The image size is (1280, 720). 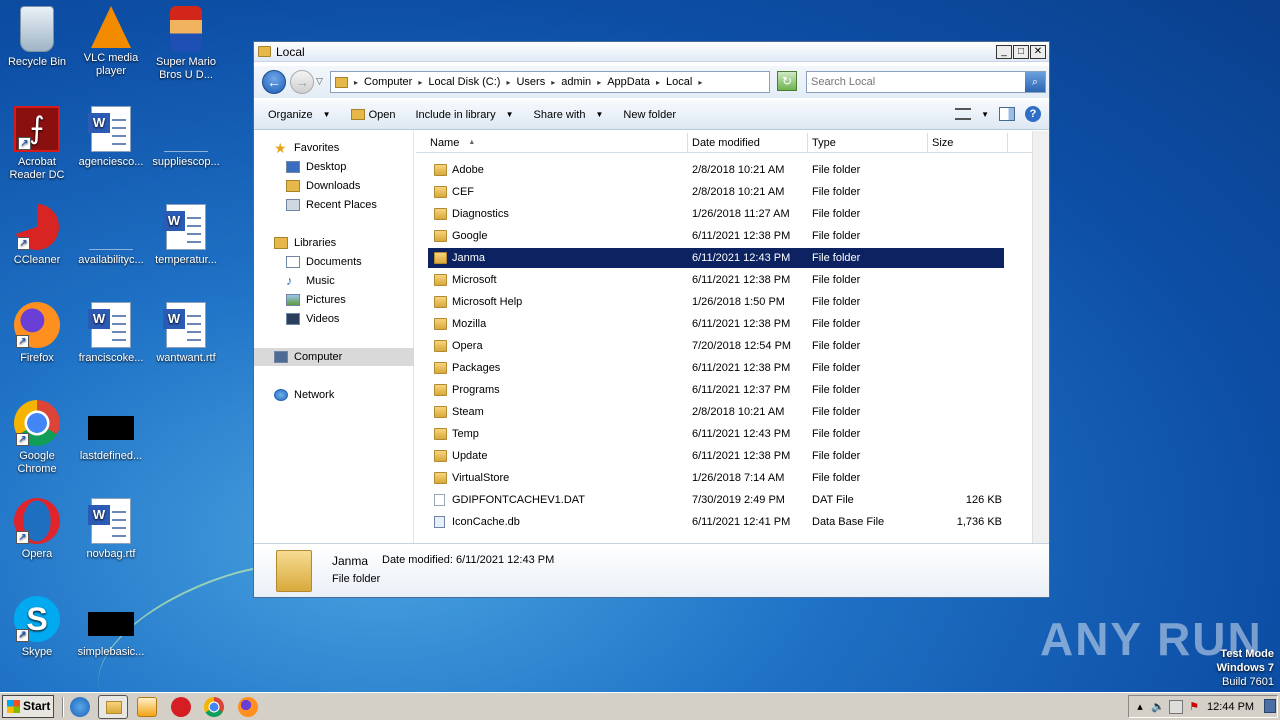 I want to click on nav-recent-places: Recent Places, so click(x=334, y=205).